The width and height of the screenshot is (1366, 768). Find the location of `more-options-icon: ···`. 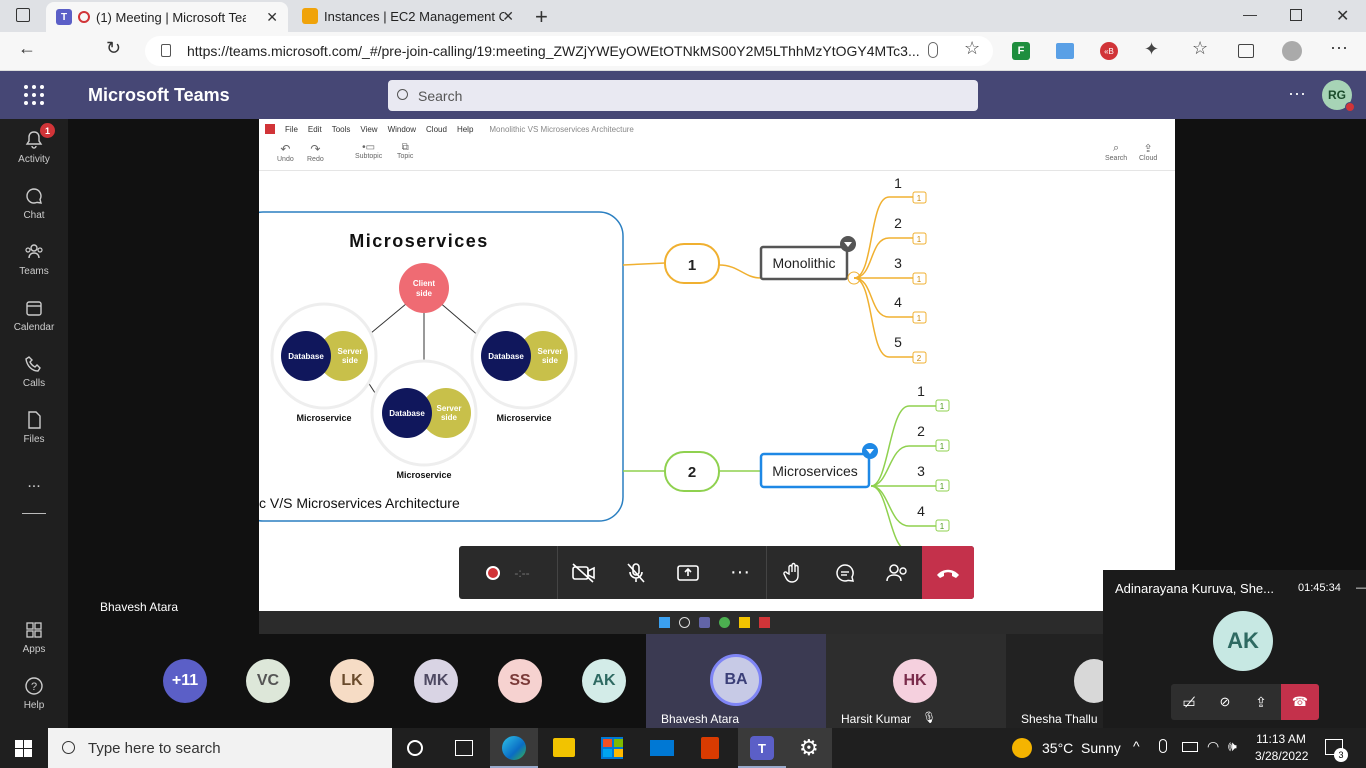

more-options-icon: ··· is located at coordinates (1297, 93).